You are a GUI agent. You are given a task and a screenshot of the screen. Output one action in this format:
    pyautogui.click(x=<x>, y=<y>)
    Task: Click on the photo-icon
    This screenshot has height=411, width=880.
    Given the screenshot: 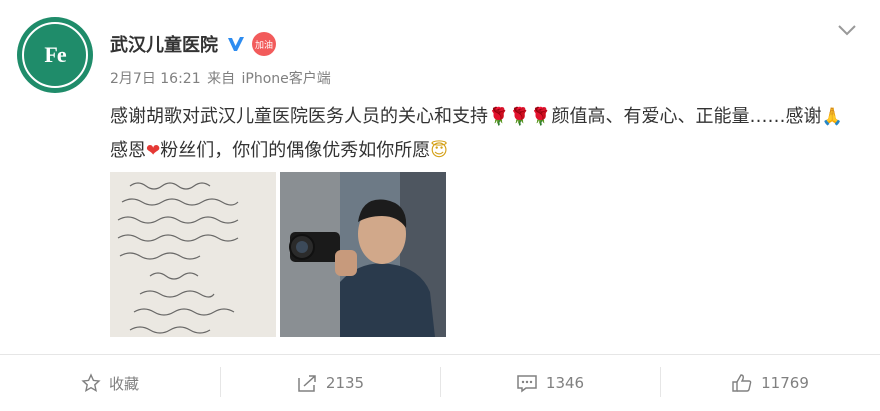 What is the action you would take?
    pyautogui.click(x=363, y=254)
    